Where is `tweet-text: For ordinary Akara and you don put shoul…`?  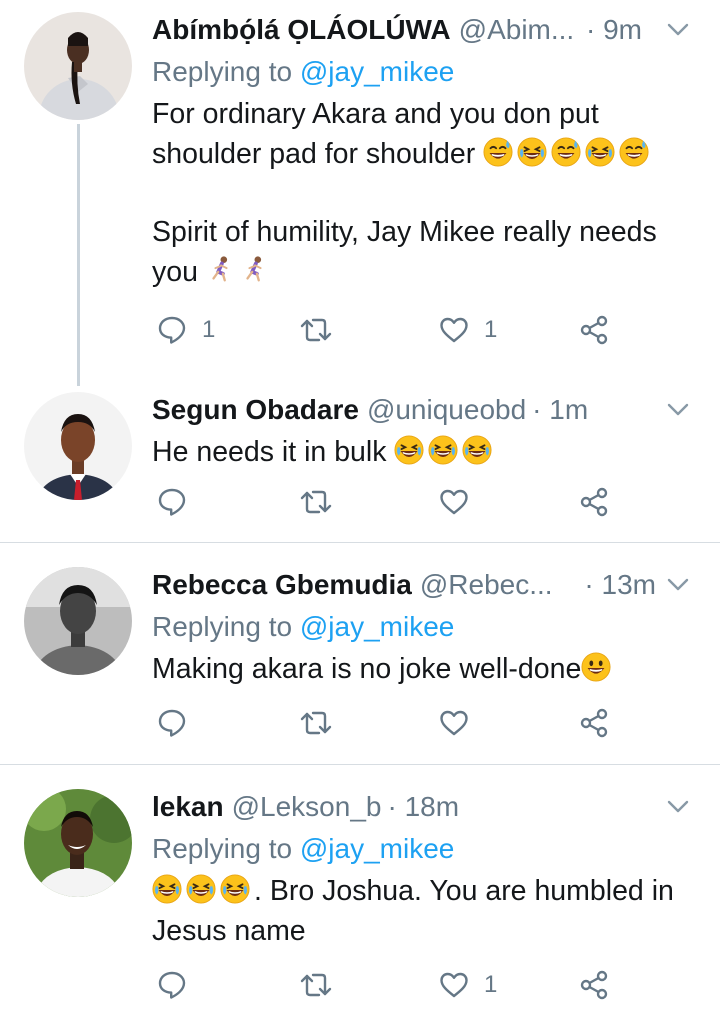
tweet-text: For ordinary Akara and you don put shoul… is located at coordinates (420, 134).